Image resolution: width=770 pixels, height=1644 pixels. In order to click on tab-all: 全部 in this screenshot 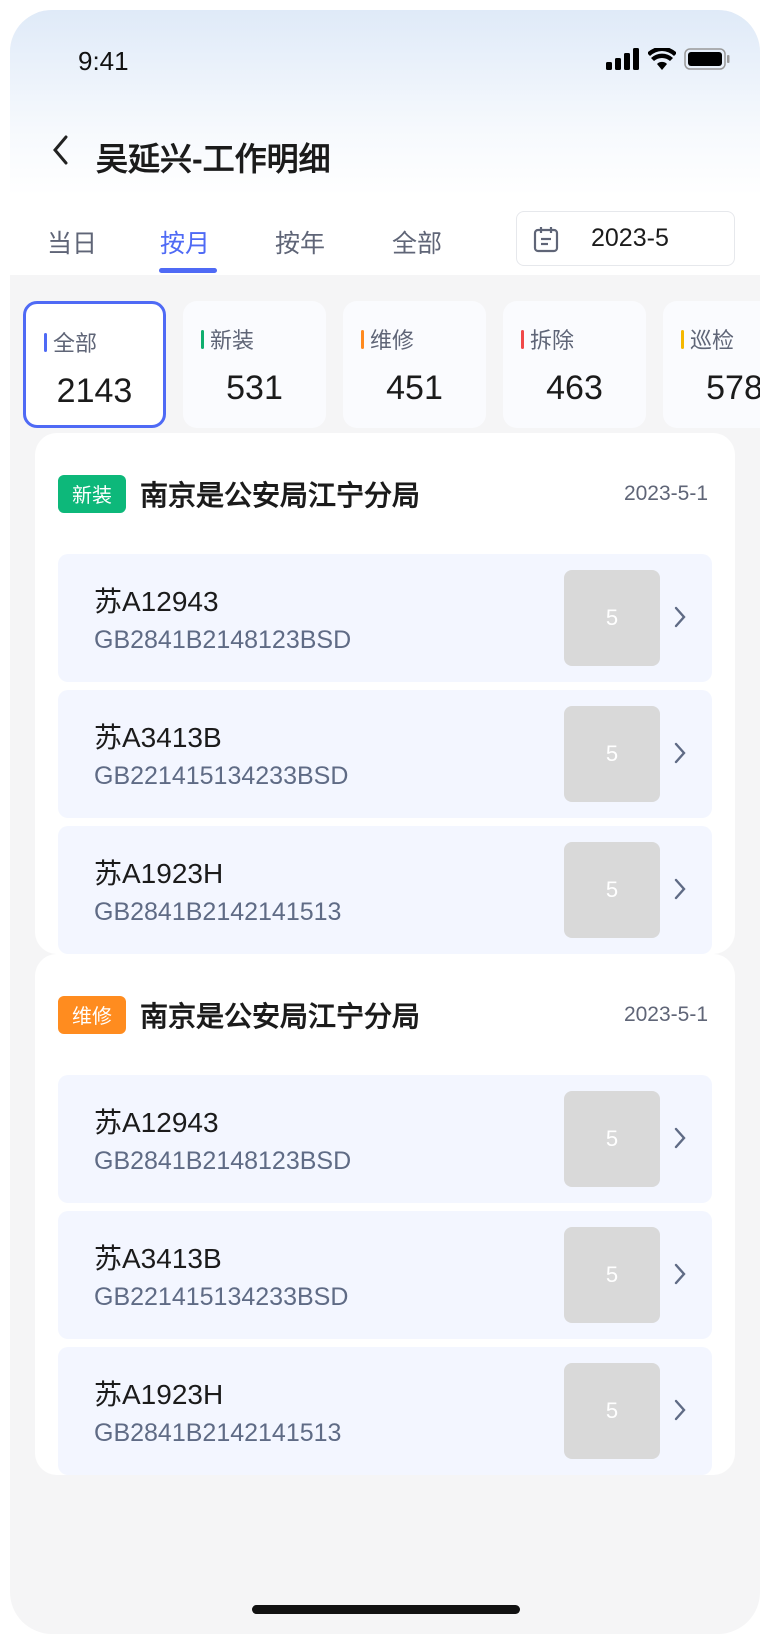, I will do `click(417, 242)`.